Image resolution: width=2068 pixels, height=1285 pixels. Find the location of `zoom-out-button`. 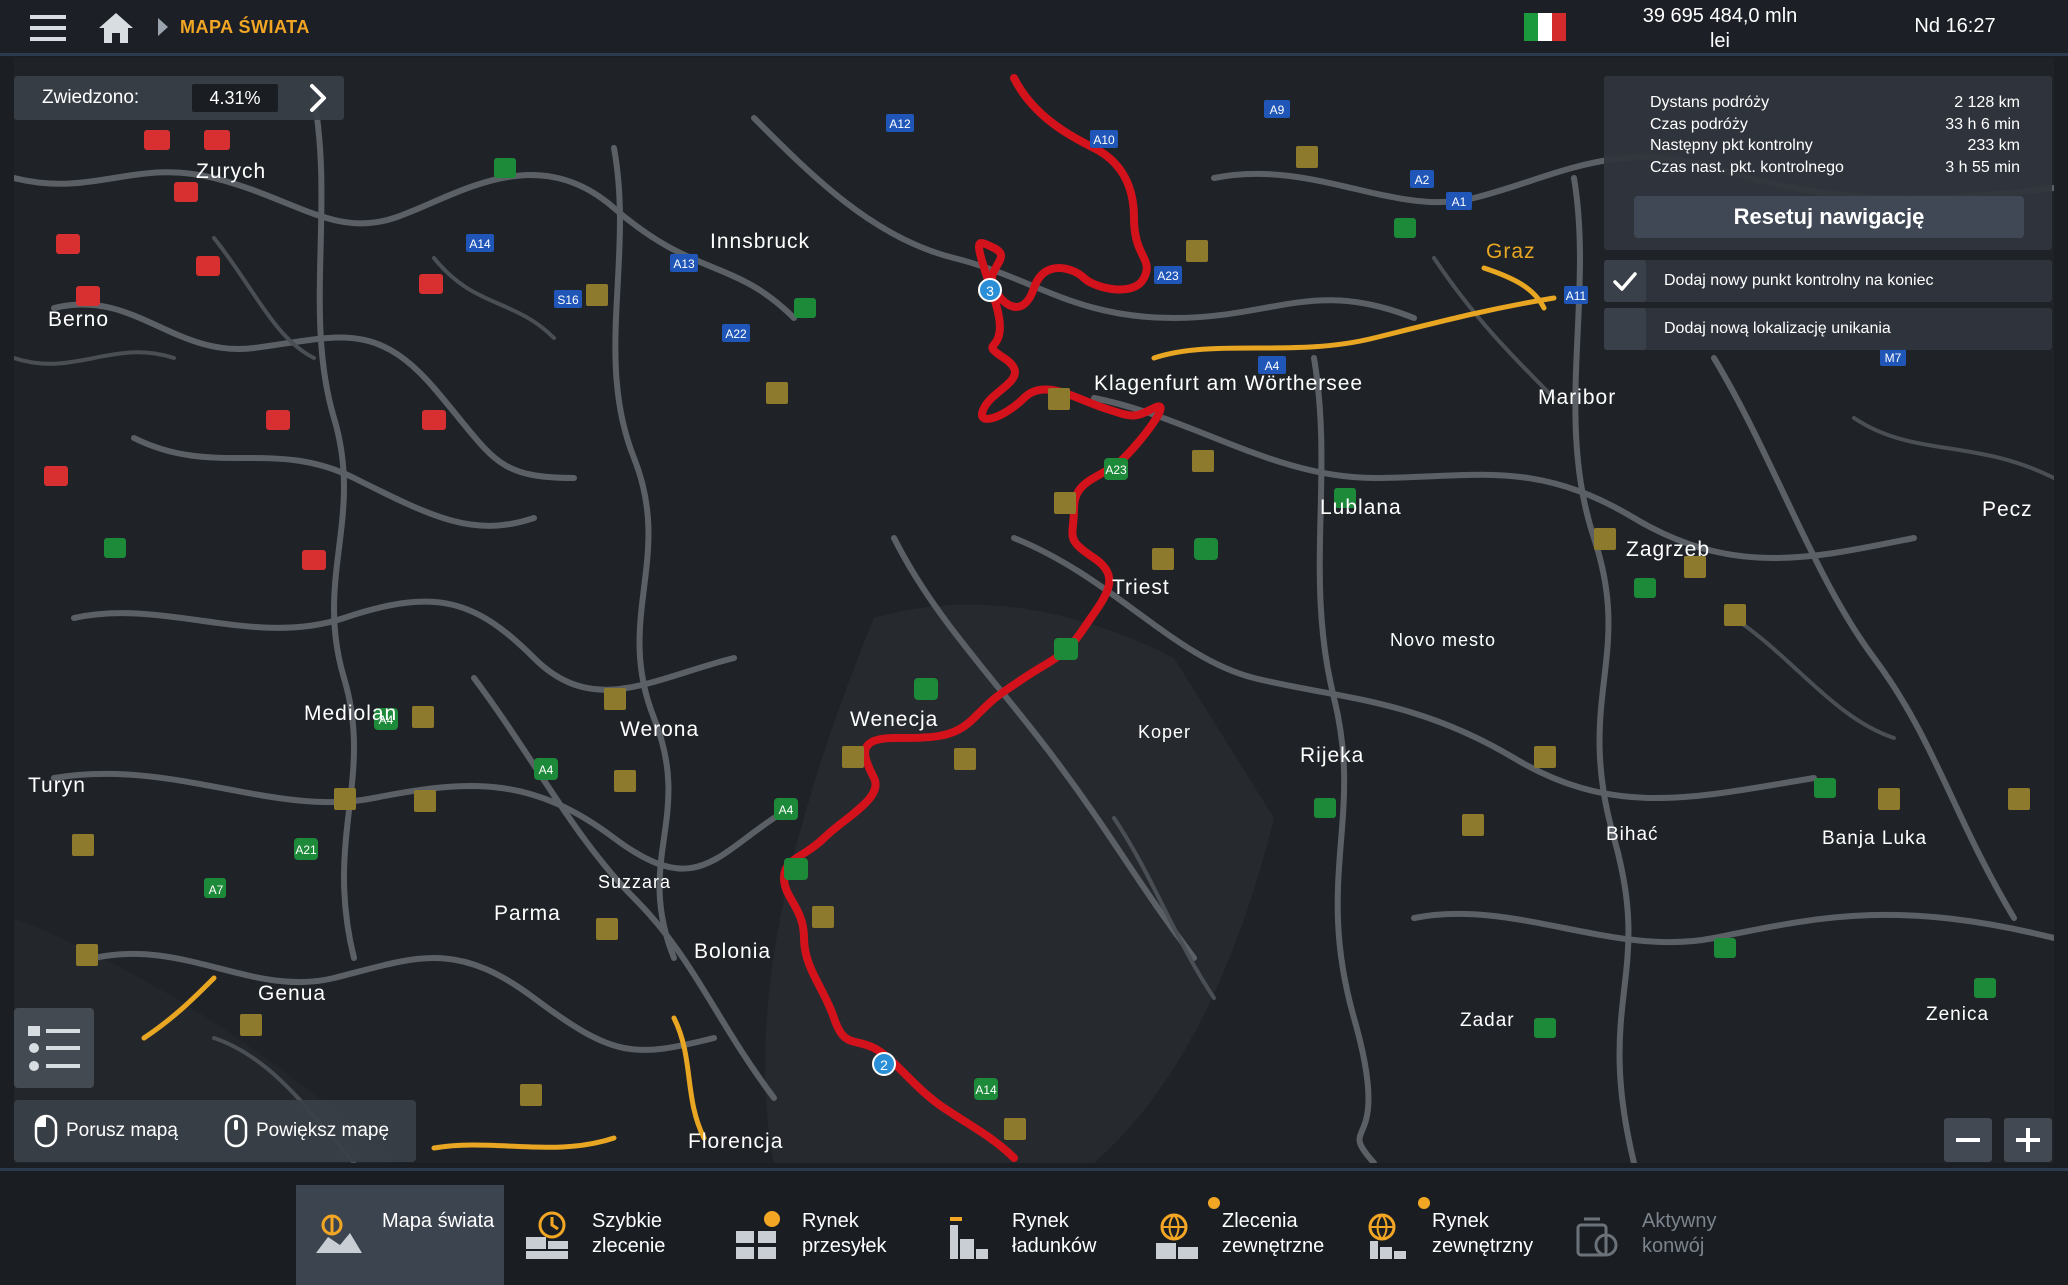

zoom-out-button is located at coordinates (1968, 1140).